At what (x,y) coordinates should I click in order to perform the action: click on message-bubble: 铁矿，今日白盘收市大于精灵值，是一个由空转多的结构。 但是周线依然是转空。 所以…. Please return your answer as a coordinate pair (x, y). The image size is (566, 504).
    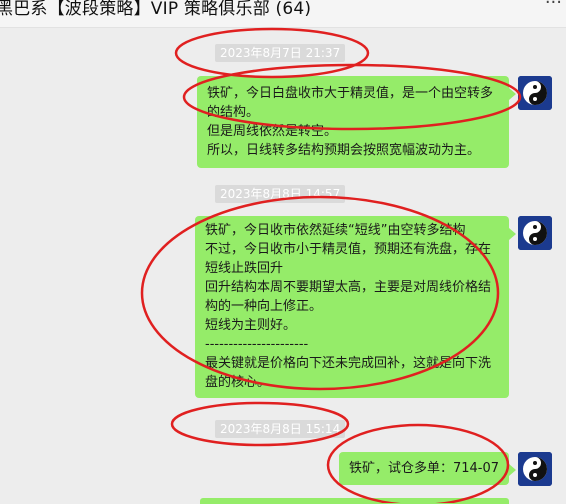
    Looking at the image, I should click on (356, 122).